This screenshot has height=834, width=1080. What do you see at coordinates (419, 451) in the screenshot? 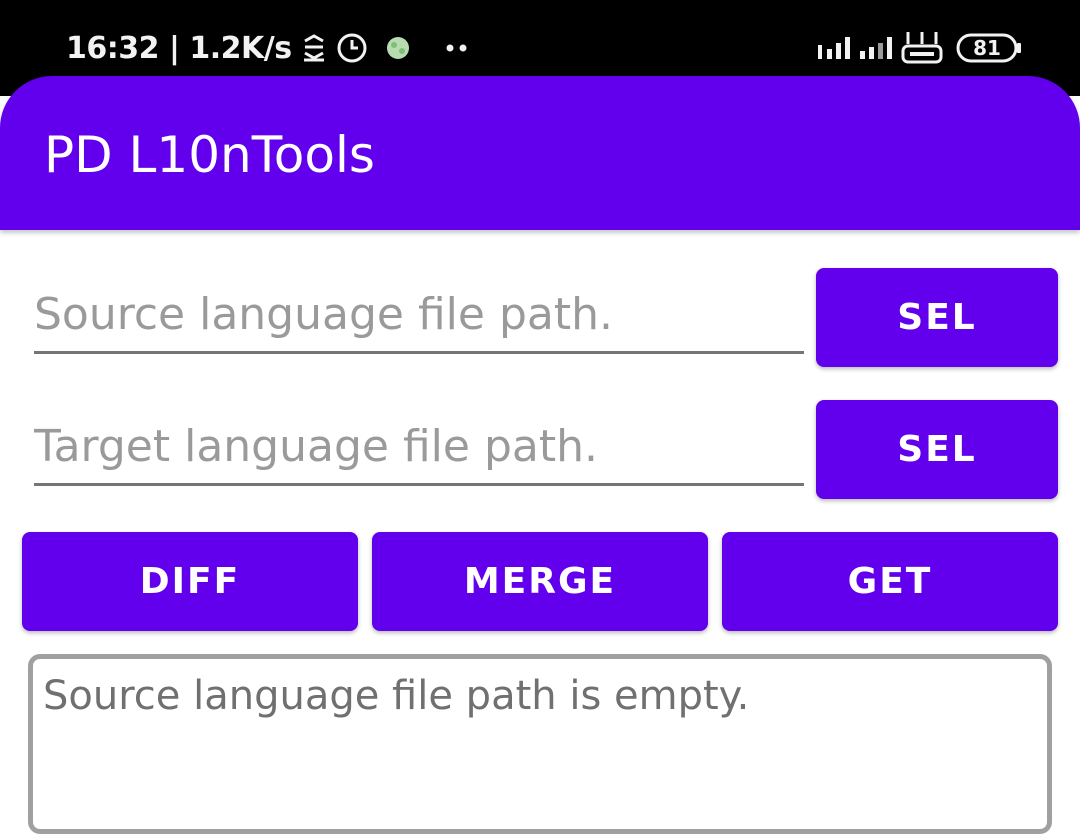
I see `target-path-input` at bounding box center [419, 451].